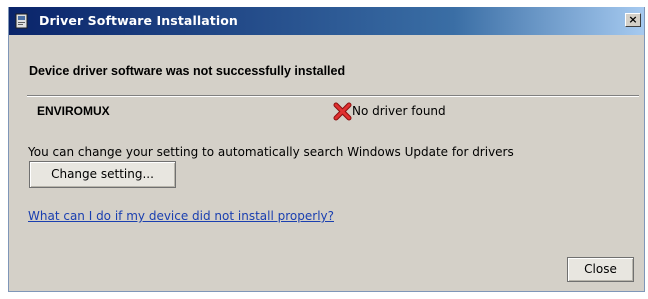 The width and height of the screenshot is (648, 299). I want to click on close-icon: ×, so click(633, 19).